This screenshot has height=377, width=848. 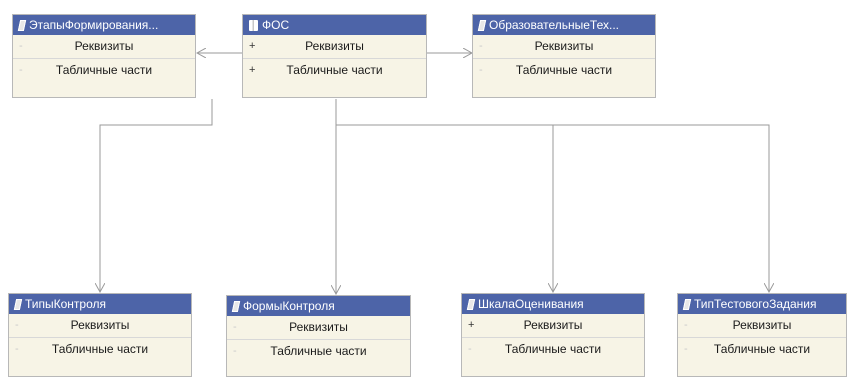 What do you see at coordinates (253, 25) in the screenshot?
I see `object-icon` at bounding box center [253, 25].